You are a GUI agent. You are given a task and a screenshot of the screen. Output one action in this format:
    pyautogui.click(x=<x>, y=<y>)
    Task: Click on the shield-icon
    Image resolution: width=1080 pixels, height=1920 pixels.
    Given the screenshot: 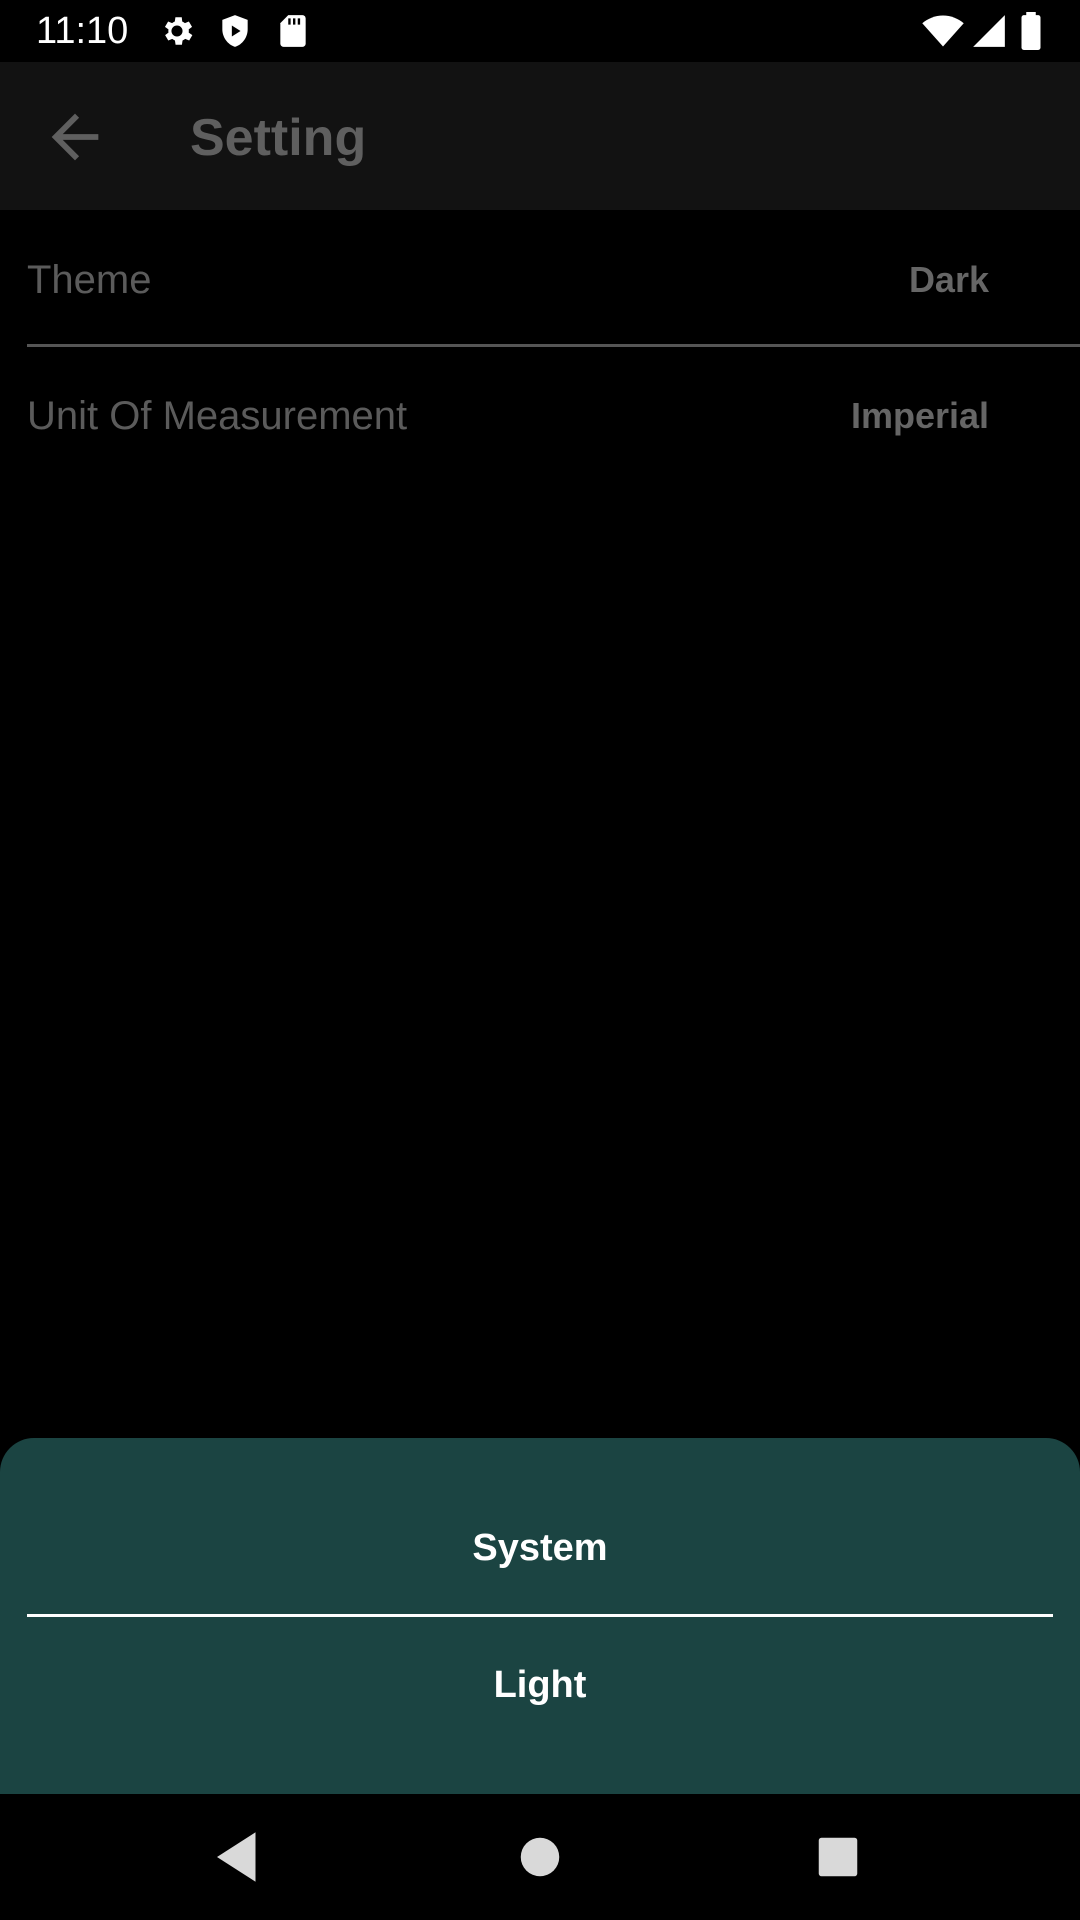 What is the action you would take?
    pyautogui.click(x=235, y=31)
    